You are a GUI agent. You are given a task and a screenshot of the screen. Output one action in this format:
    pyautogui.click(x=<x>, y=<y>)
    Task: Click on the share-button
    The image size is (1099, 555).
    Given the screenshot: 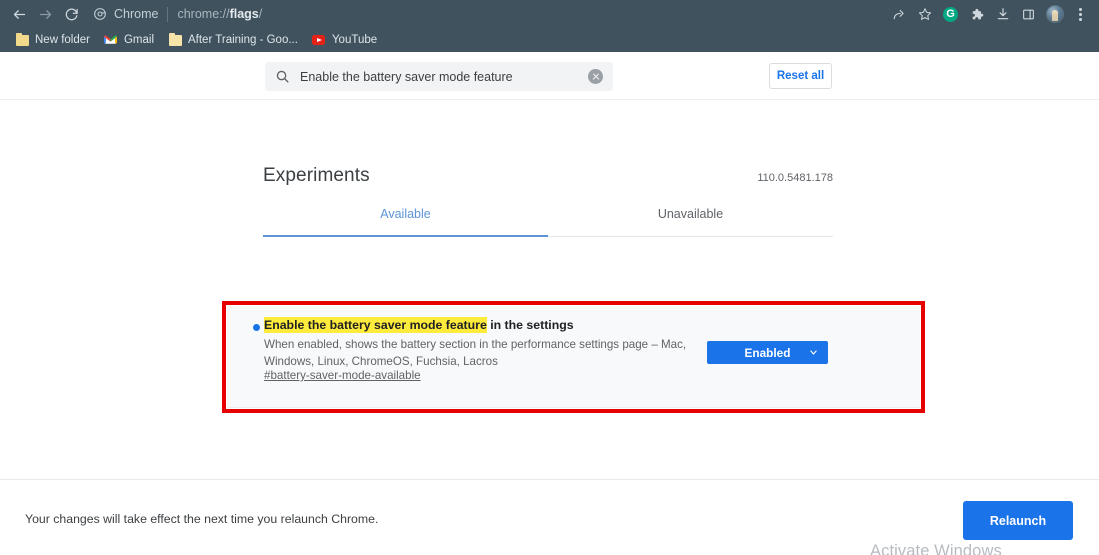 What is the action you would take?
    pyautogui.click(x=898, y=14)
    